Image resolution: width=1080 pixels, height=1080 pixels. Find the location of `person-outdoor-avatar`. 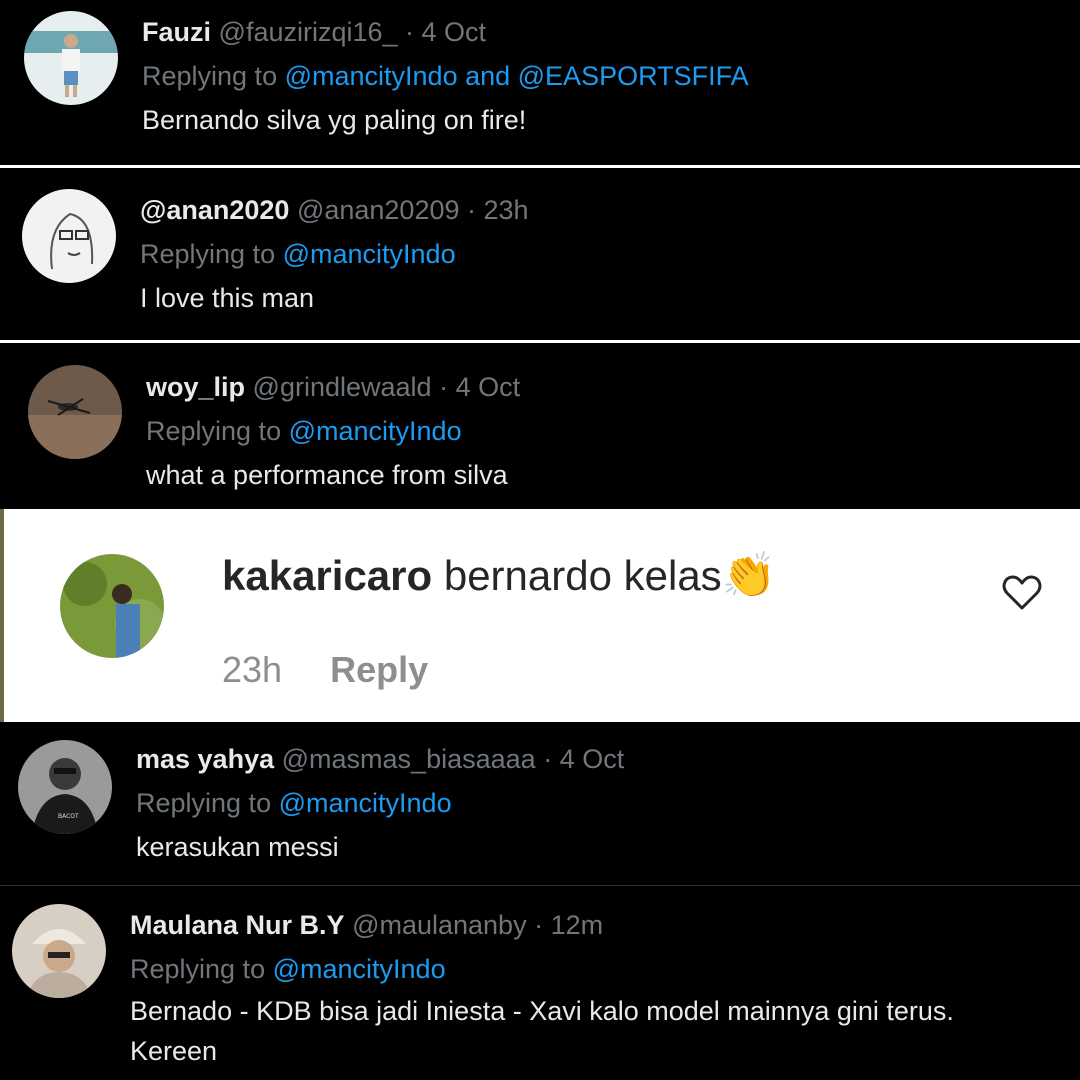

person-outdoor-avatar is located at coordinates (112, 606).